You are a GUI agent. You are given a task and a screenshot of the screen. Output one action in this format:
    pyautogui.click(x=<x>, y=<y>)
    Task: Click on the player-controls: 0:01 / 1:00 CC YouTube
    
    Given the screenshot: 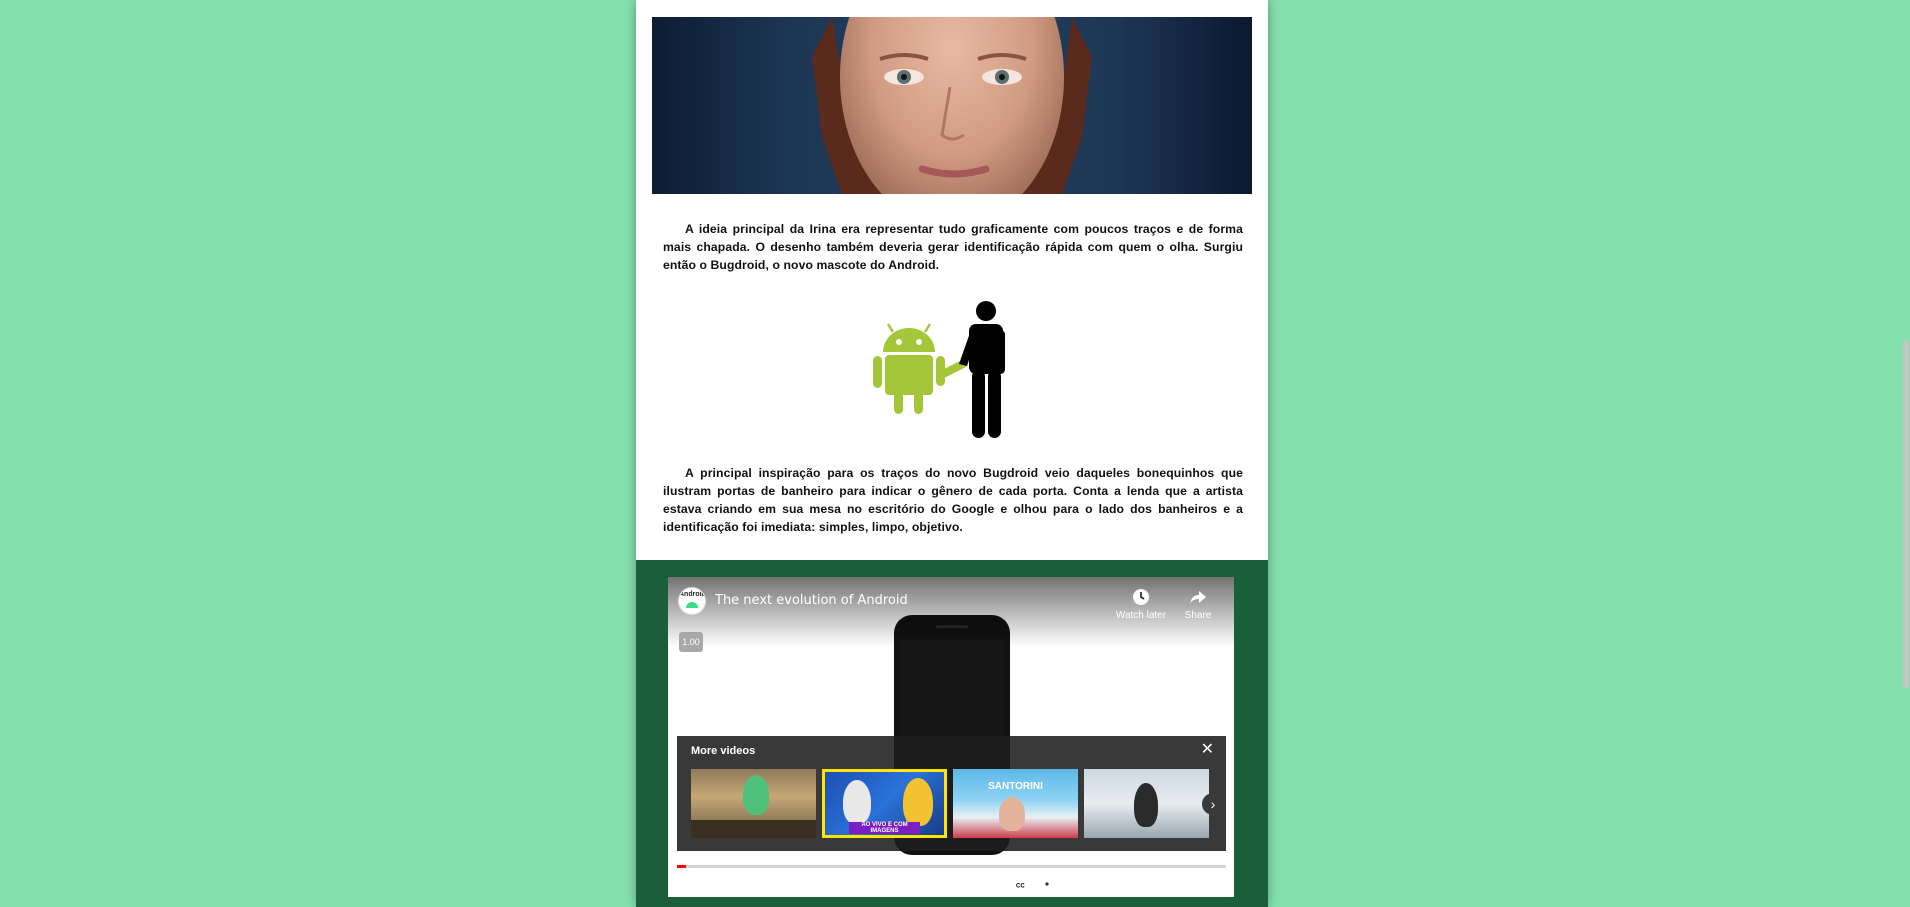 What is the action you would take?
    pyautogui.click(x=951, y=883)
    